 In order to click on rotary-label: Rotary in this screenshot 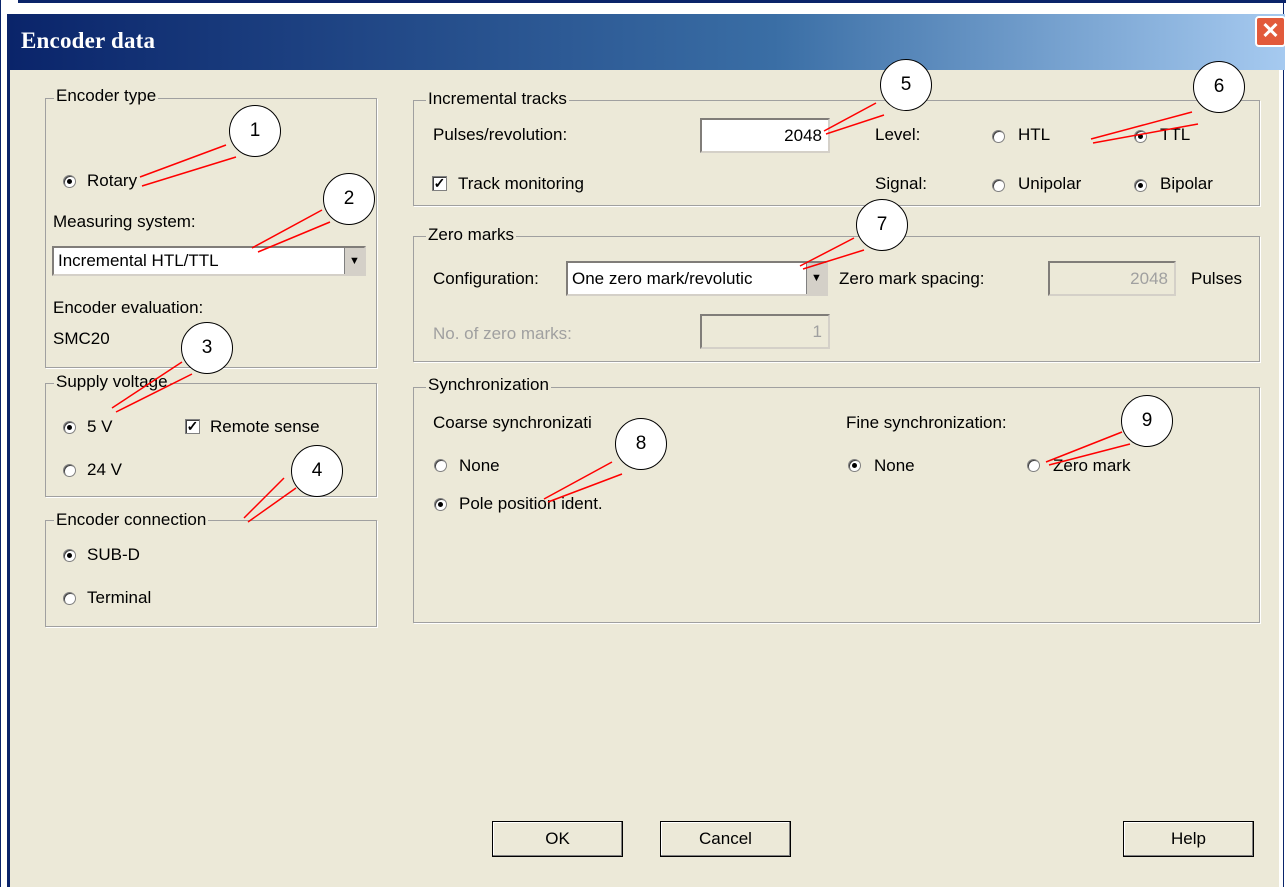, I will do `click(112, 180)`.